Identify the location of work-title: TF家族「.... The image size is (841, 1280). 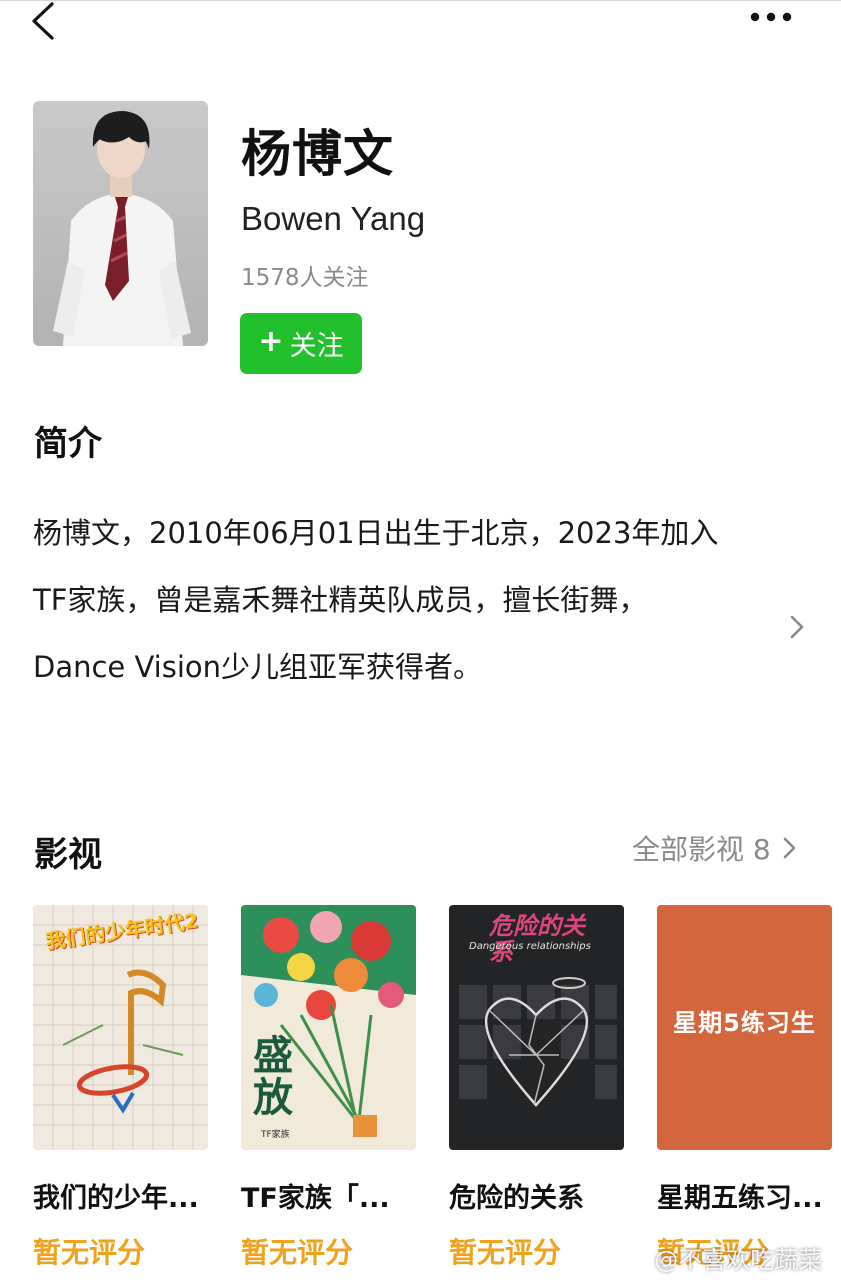
(329, 1195).